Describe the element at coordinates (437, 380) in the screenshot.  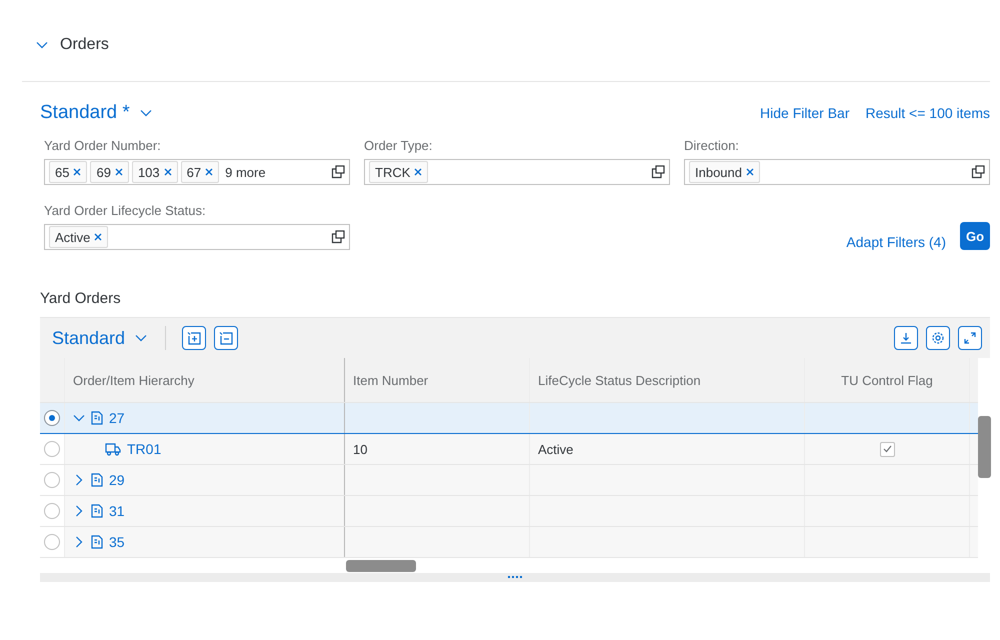
I see `column-header: Item Number` at that location.